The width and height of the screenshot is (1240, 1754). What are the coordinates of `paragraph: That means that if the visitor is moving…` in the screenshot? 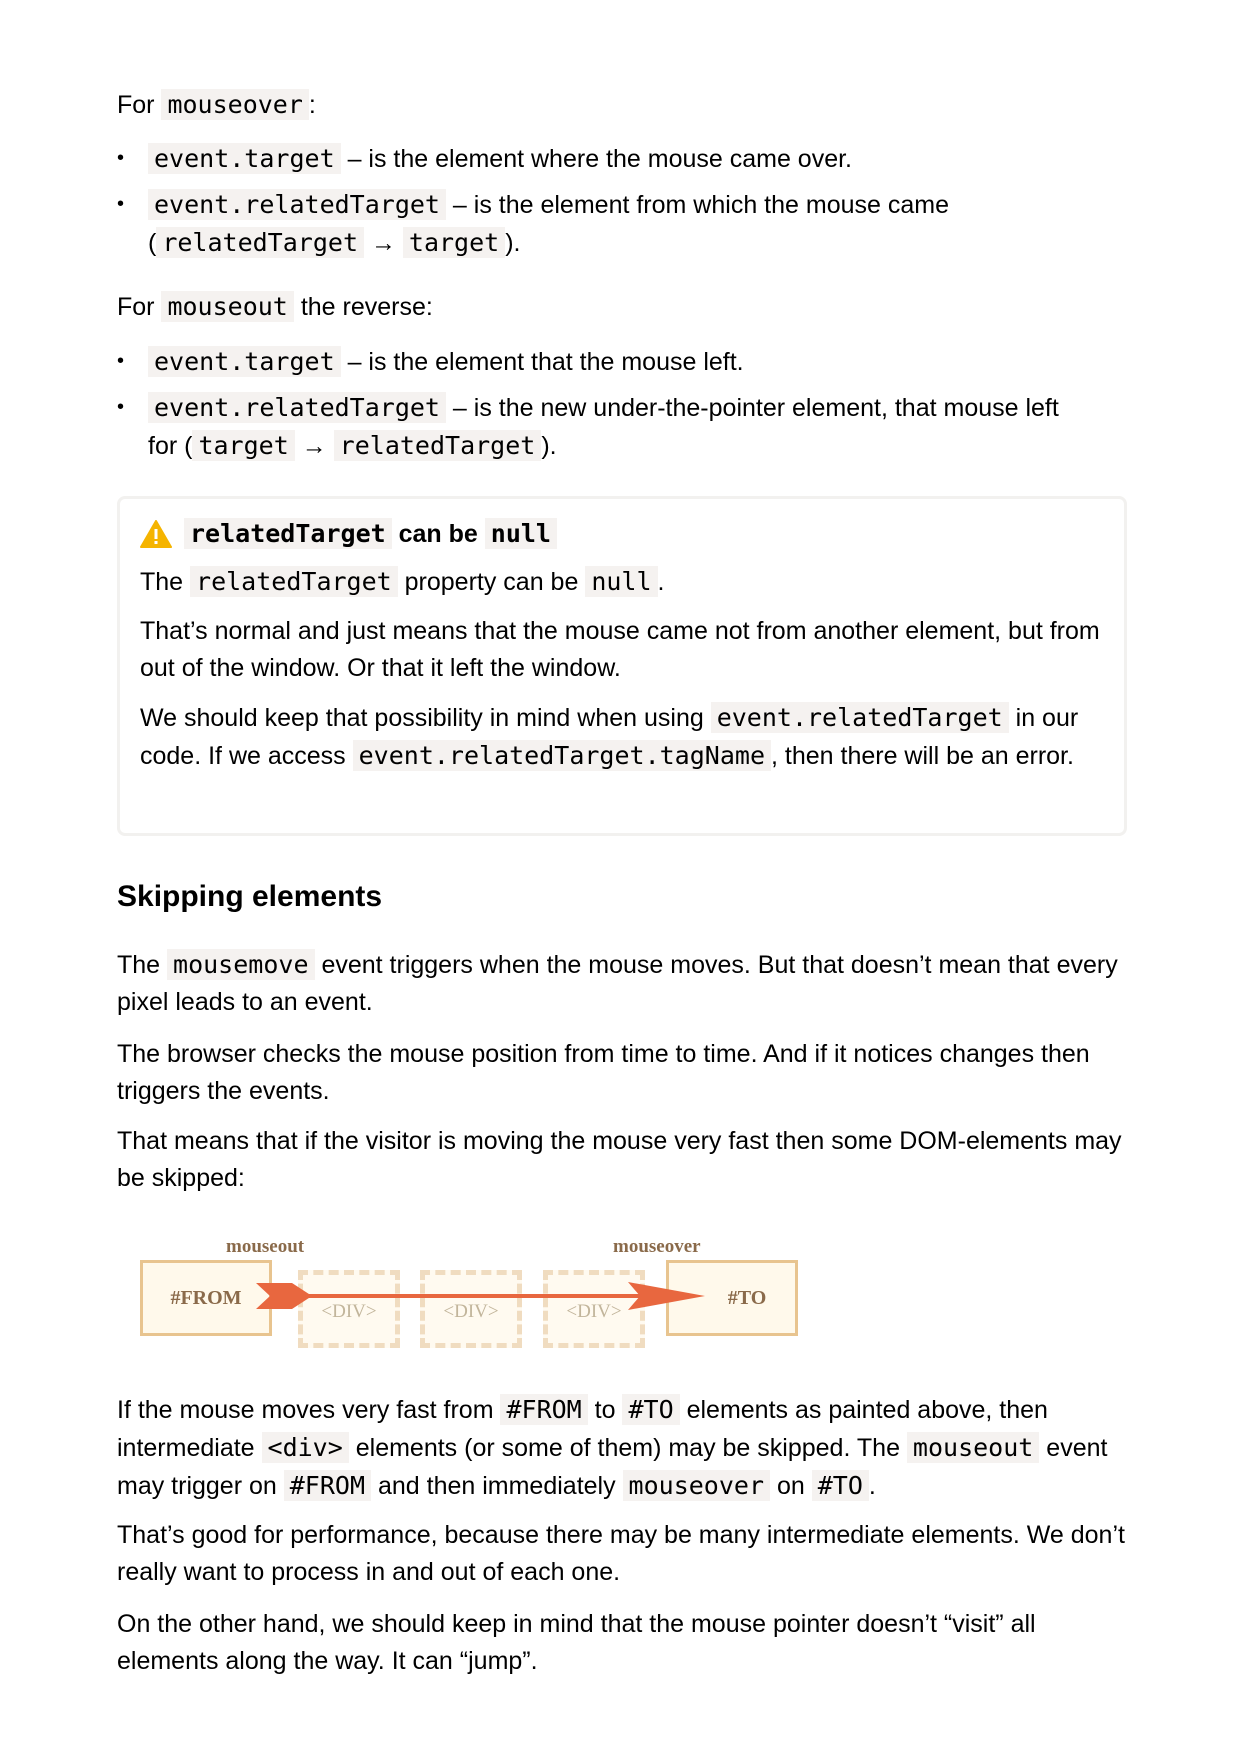 It's located at (619, 1159).